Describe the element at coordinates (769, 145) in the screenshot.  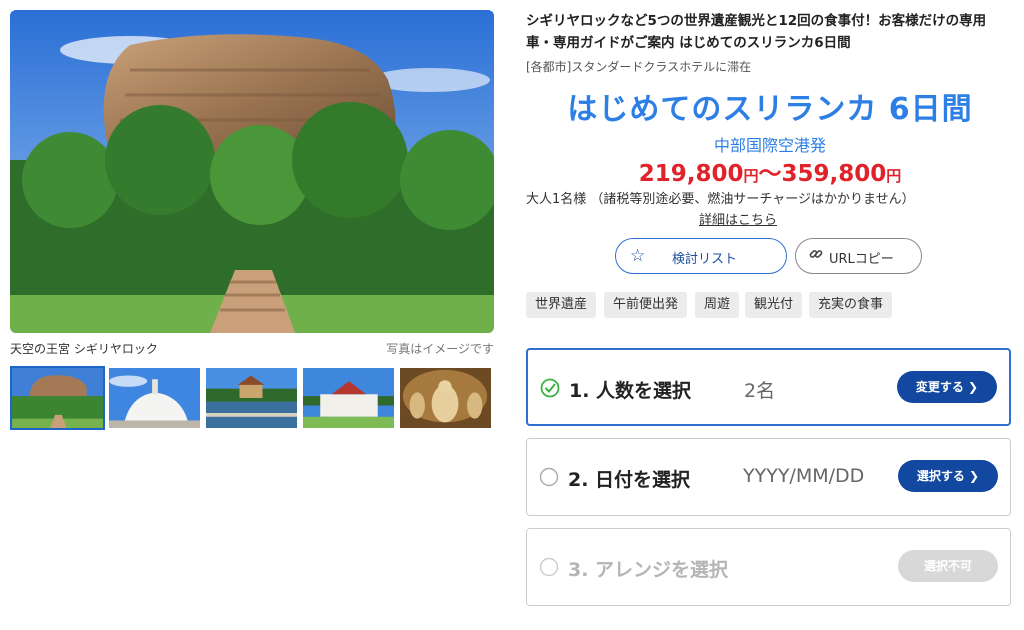
I see `departure-airport: 中部国際空港発` at that location.